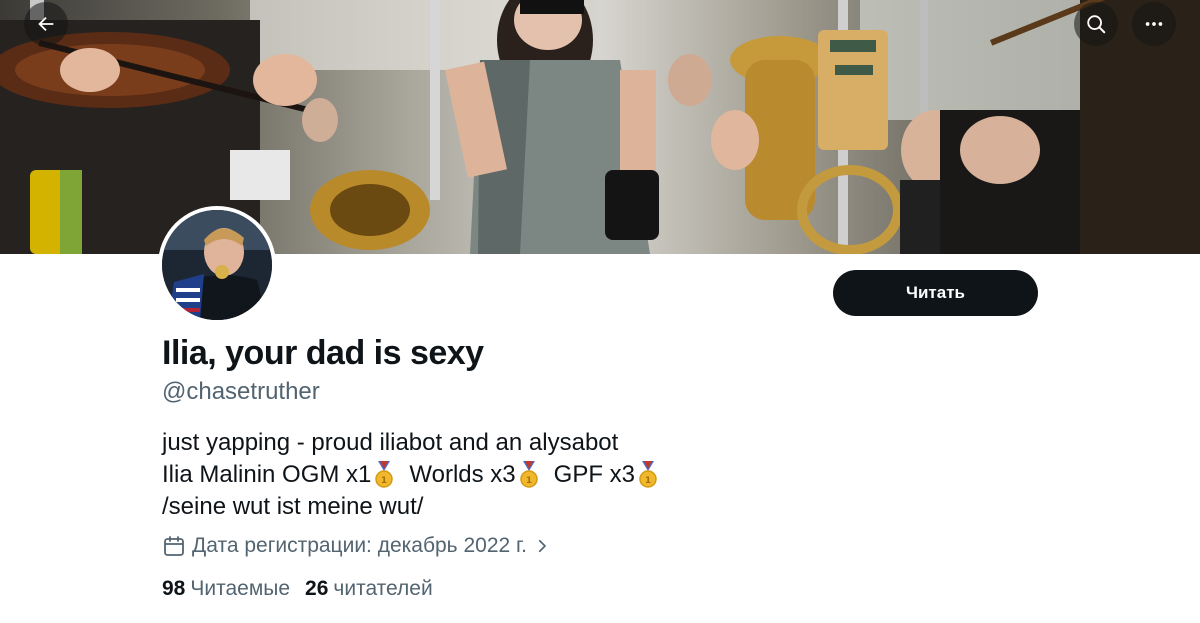 Image resolution: width=1200 pixels, height=623 pixels. I want to click on avatar-photo, so click(217, 265).